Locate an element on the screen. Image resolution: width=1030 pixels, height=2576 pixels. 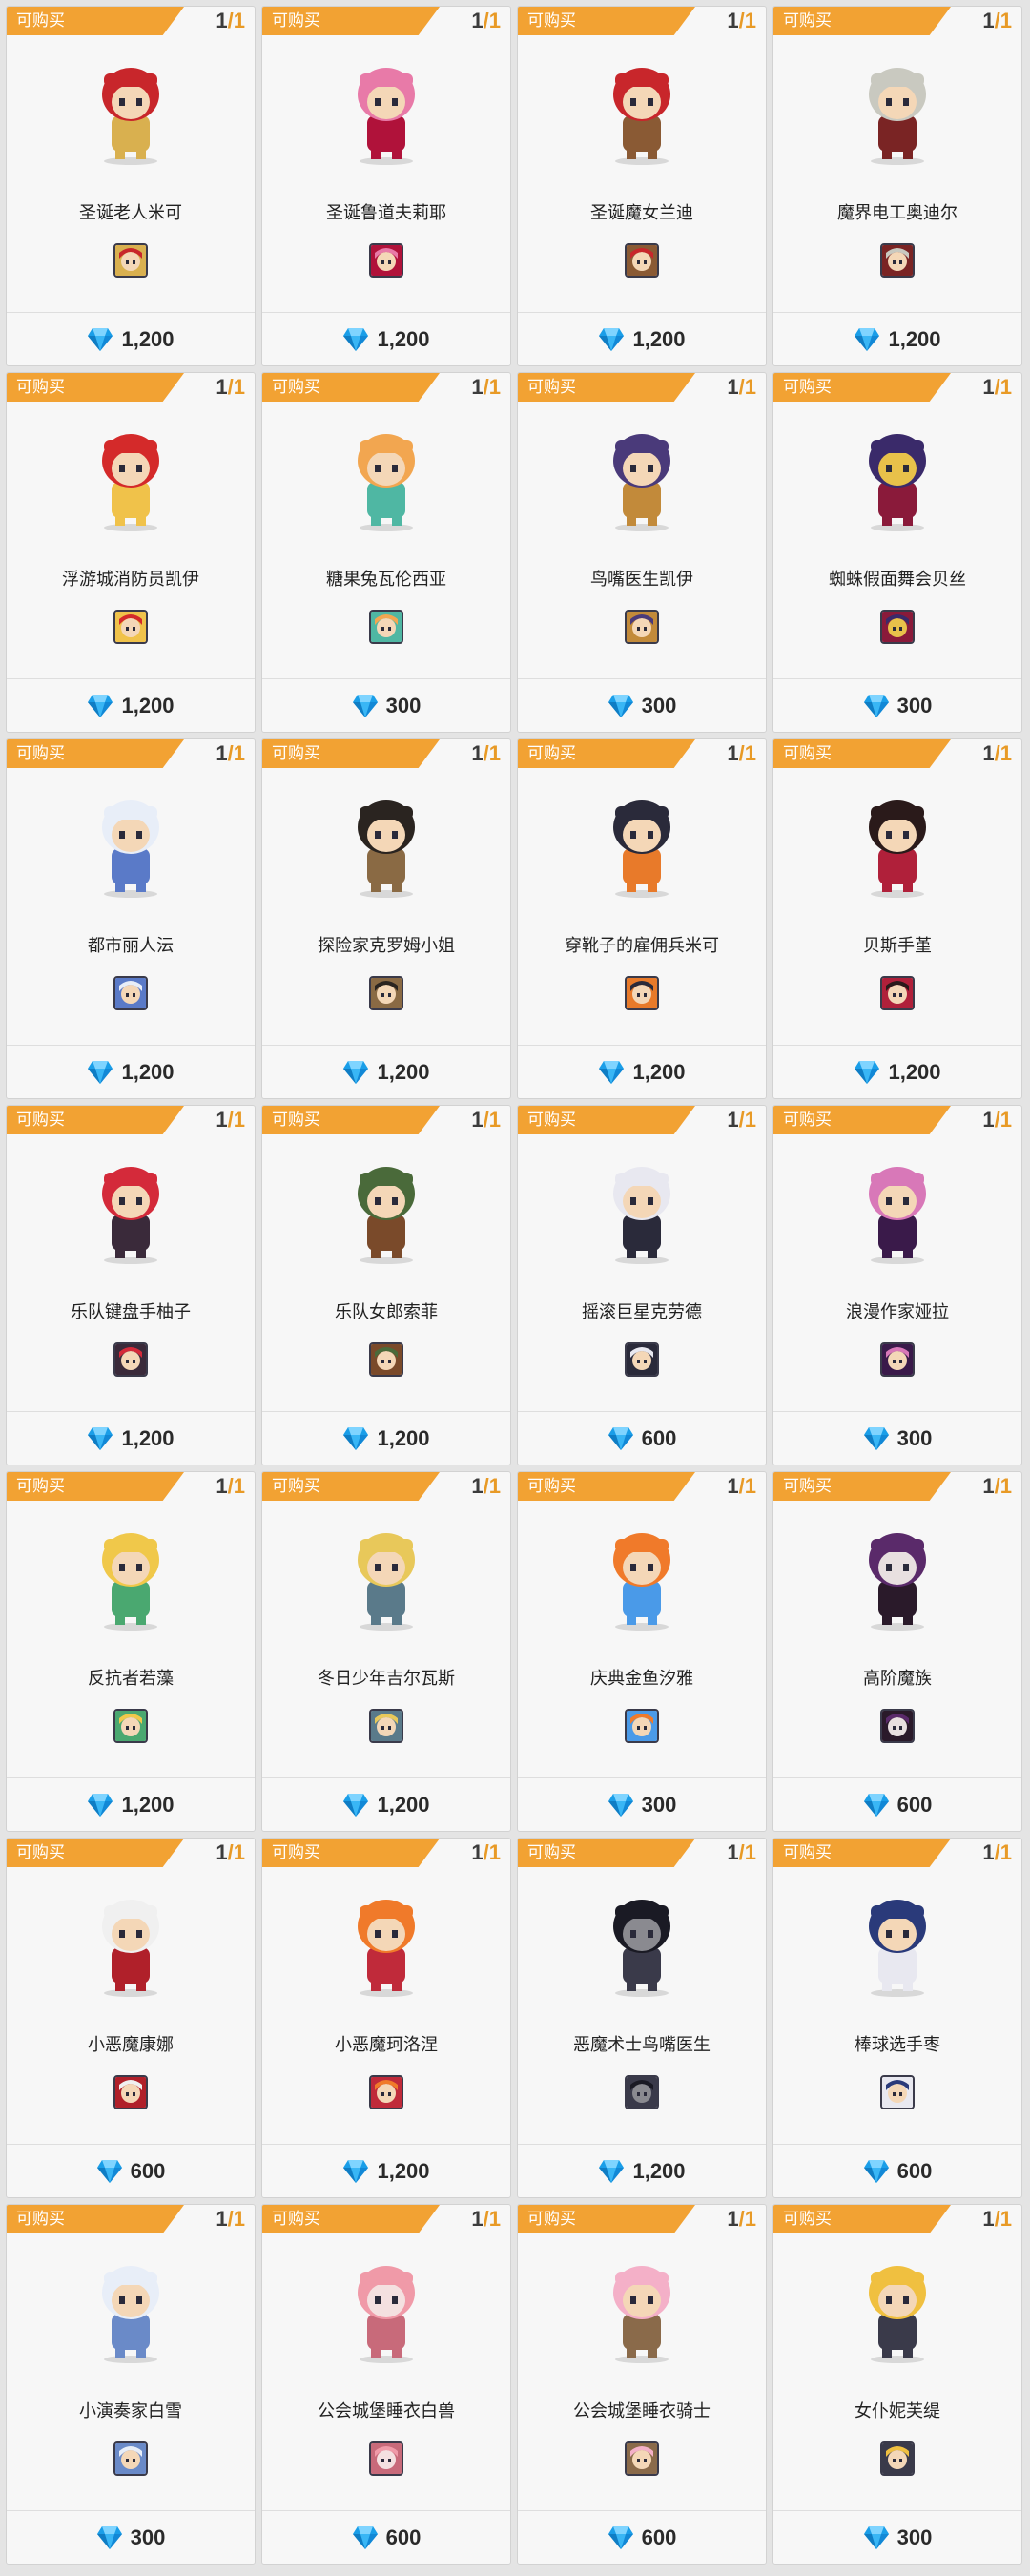
costume-card-26: 可购买 1/1 公会城堡睡衣白兽 600 is located at coordinates (386, 2384).